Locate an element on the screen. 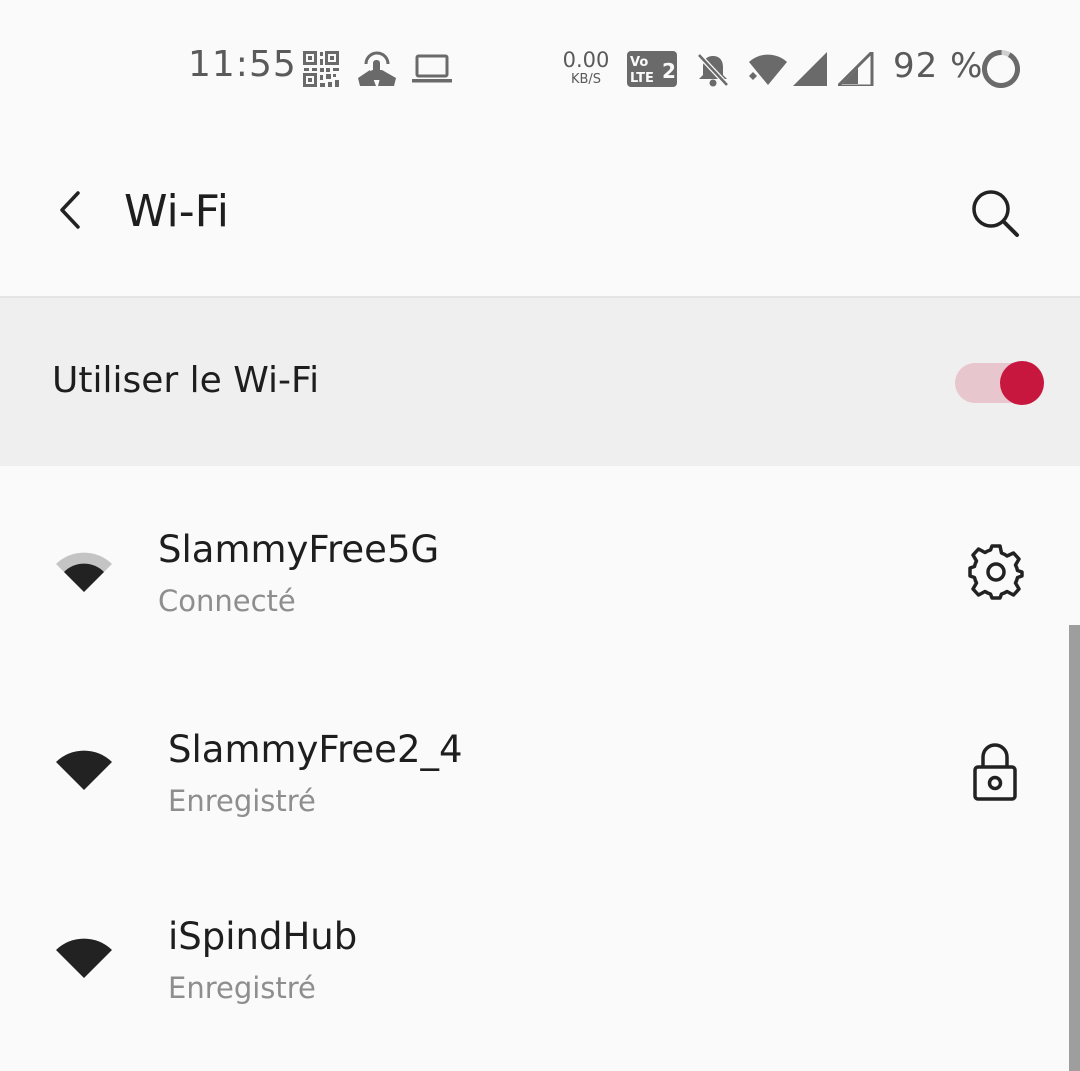  network-speed-value: 0.00 is located at coordinates (586, 60).